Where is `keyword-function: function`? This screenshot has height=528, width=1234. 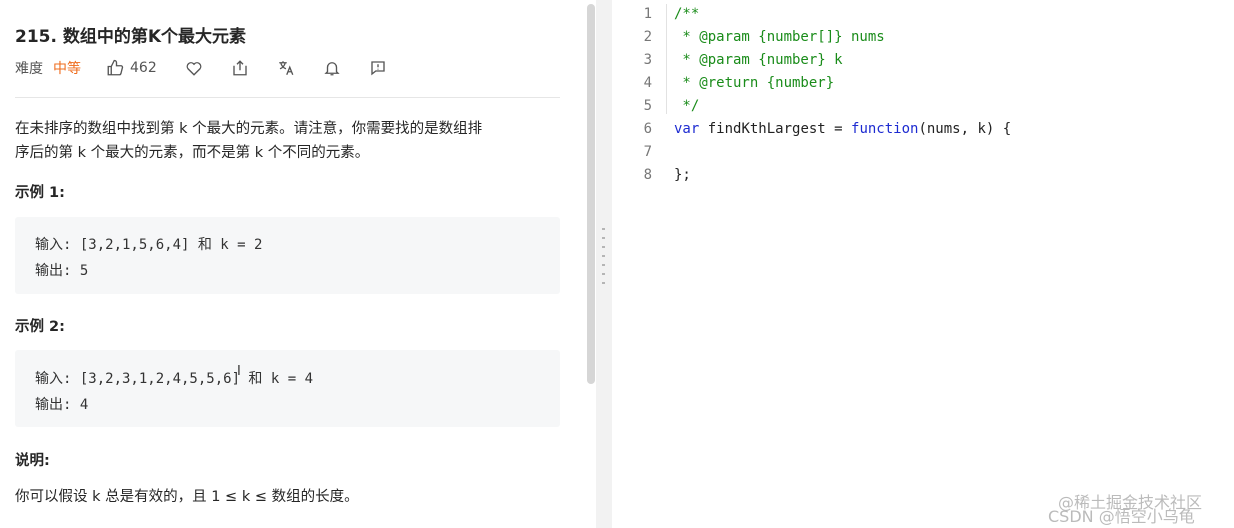 keyword-function: function is located at coordinates (885, 129).